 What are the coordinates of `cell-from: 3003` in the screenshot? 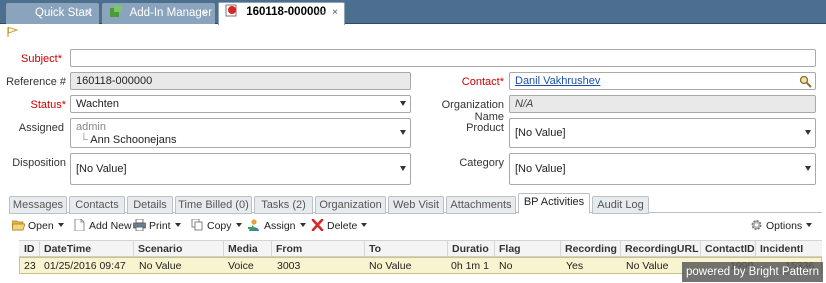 It's located at (289, 266).